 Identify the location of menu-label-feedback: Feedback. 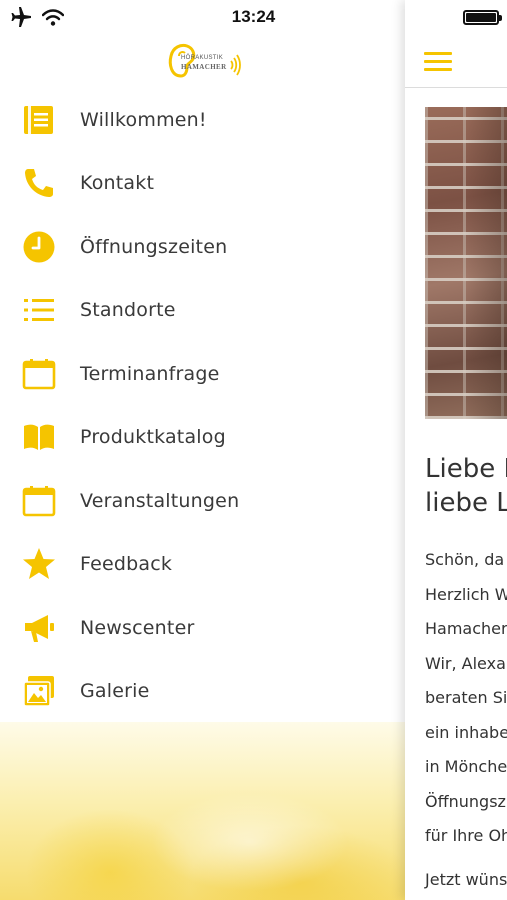
(126, 564).